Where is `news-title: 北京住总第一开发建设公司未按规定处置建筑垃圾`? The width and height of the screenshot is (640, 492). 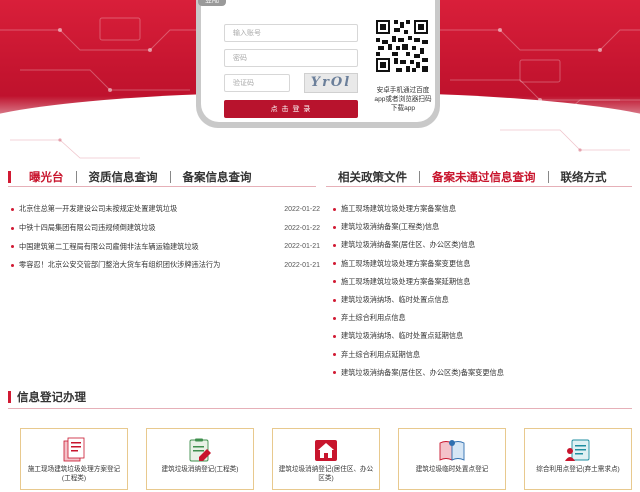
news-title: 北京住总第一开发建设公司未按规定处置建筑垃圾 is located at coordinates (148, 209).